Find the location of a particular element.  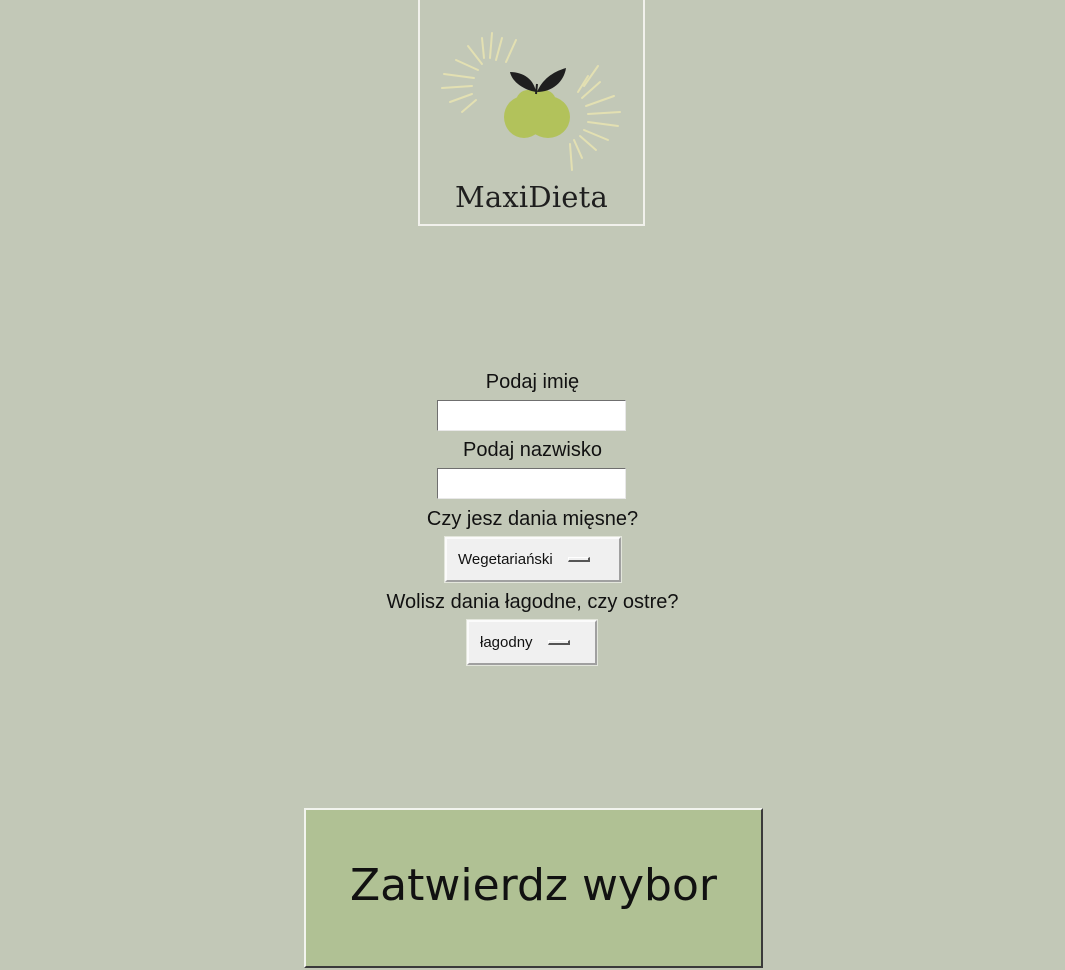

meat-preference-dropdown: Wegetariański is located at coordinates (533, 559).